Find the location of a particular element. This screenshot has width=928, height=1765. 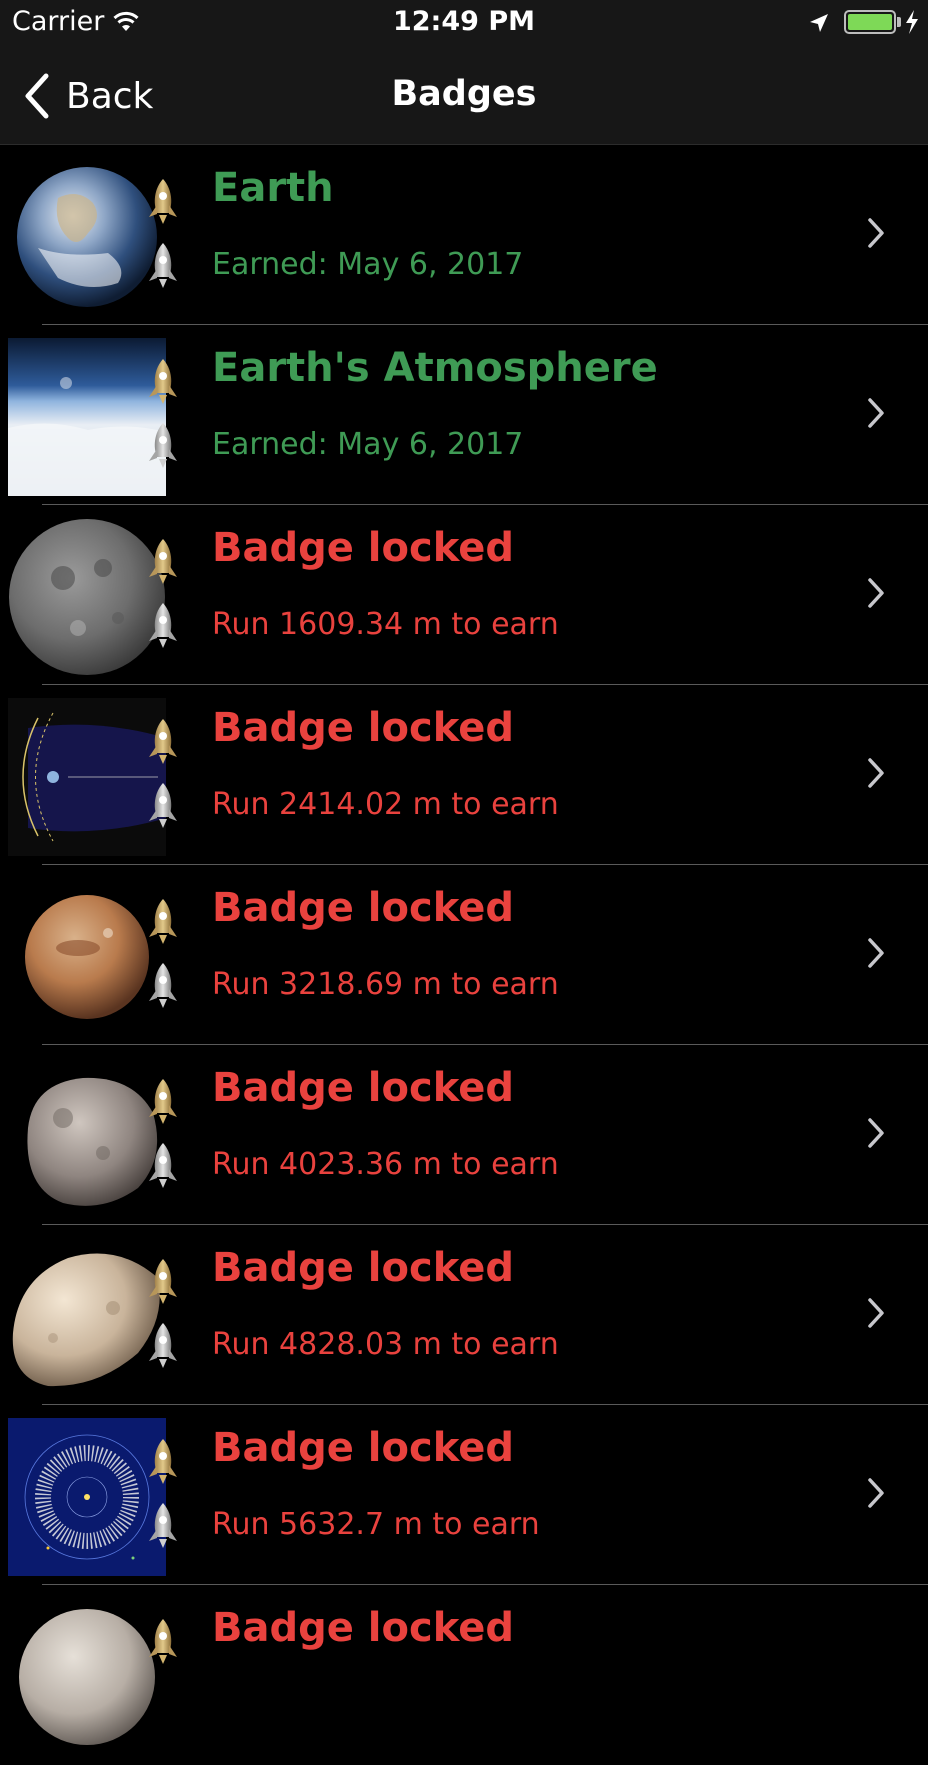

battery-icon is located at coordinates (870, 22).